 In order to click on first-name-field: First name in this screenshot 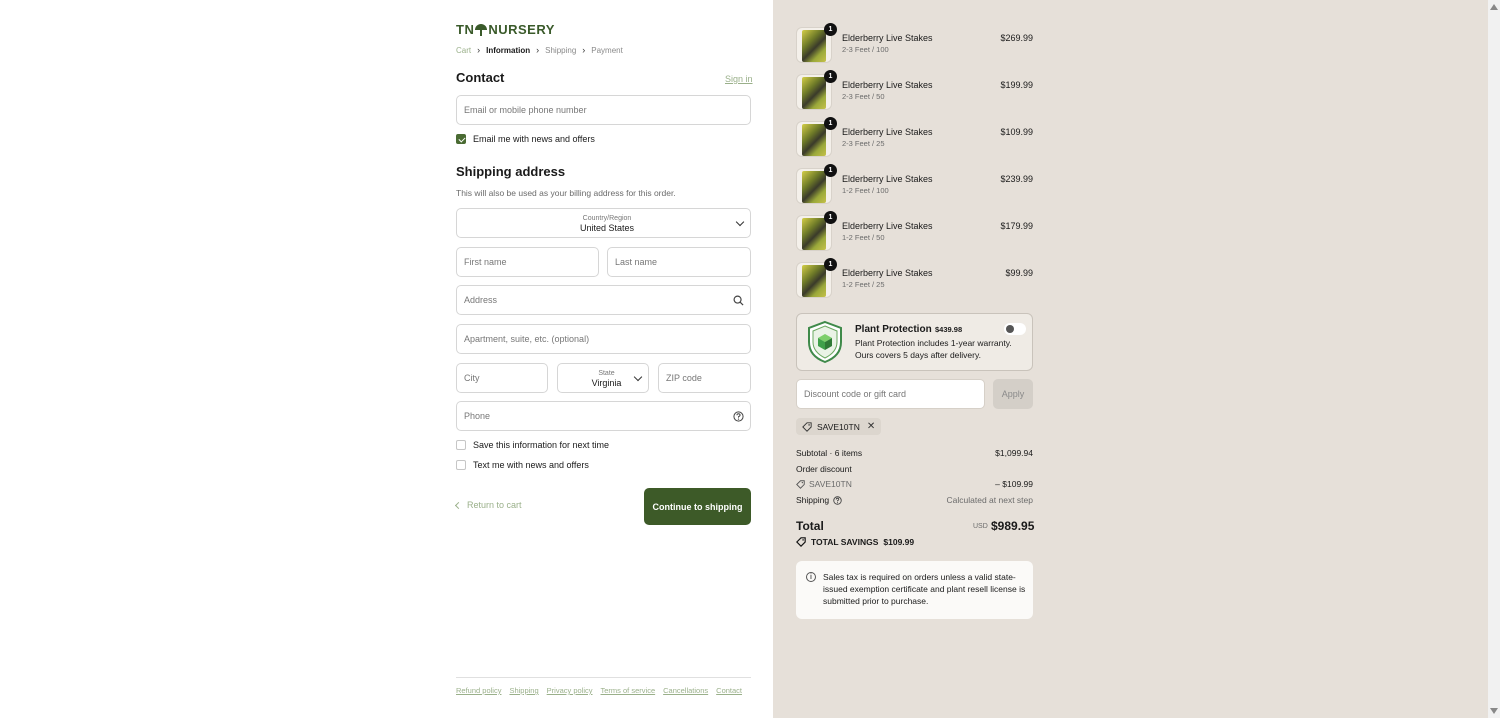, I will do `click(527, 262)`.